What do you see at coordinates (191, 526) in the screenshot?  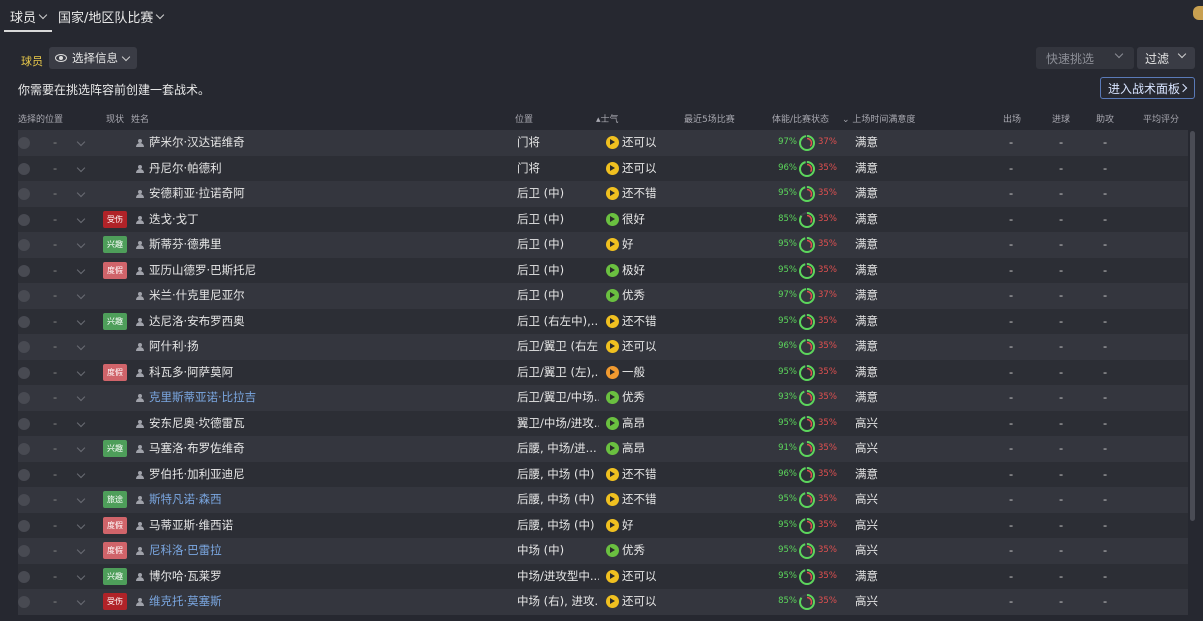 I see `player-name: 马蒂亚斯·维西诺` at bounding box center [191, 526].